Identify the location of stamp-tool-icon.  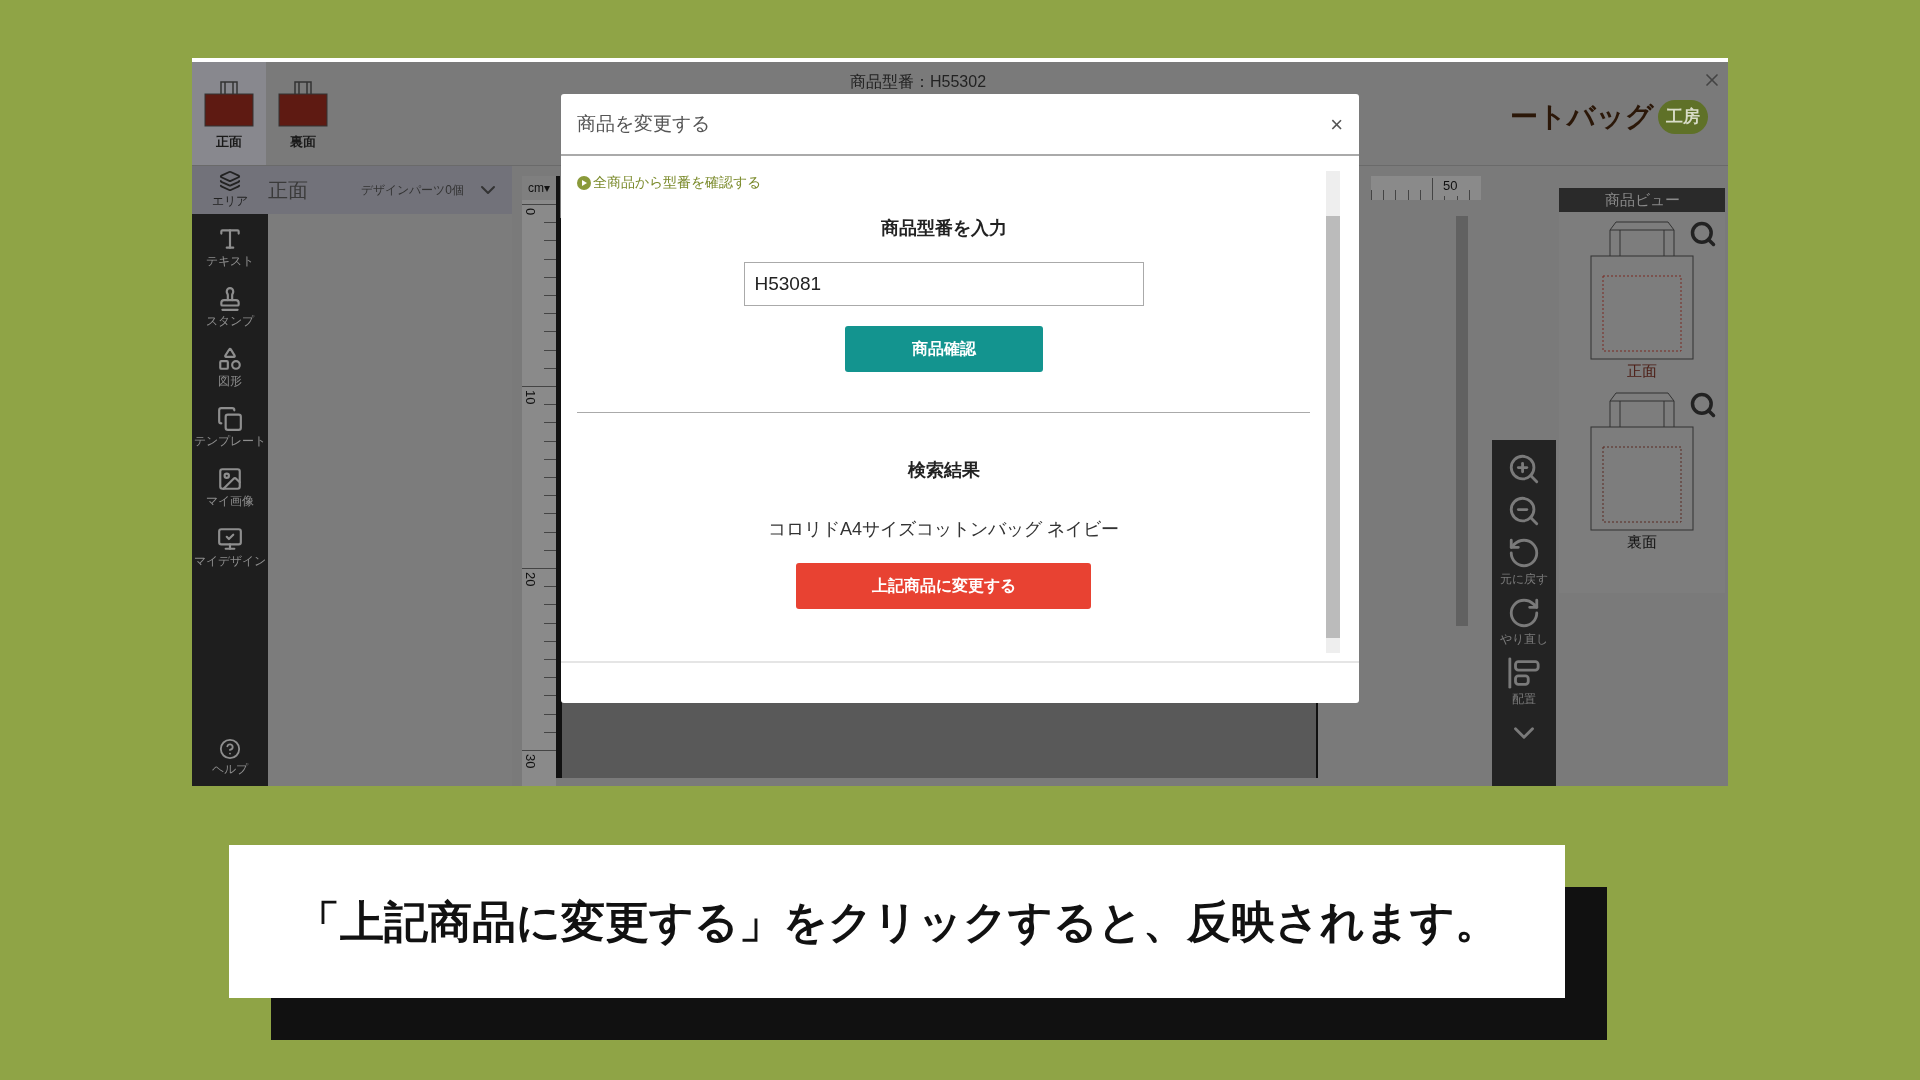
(230, 299).